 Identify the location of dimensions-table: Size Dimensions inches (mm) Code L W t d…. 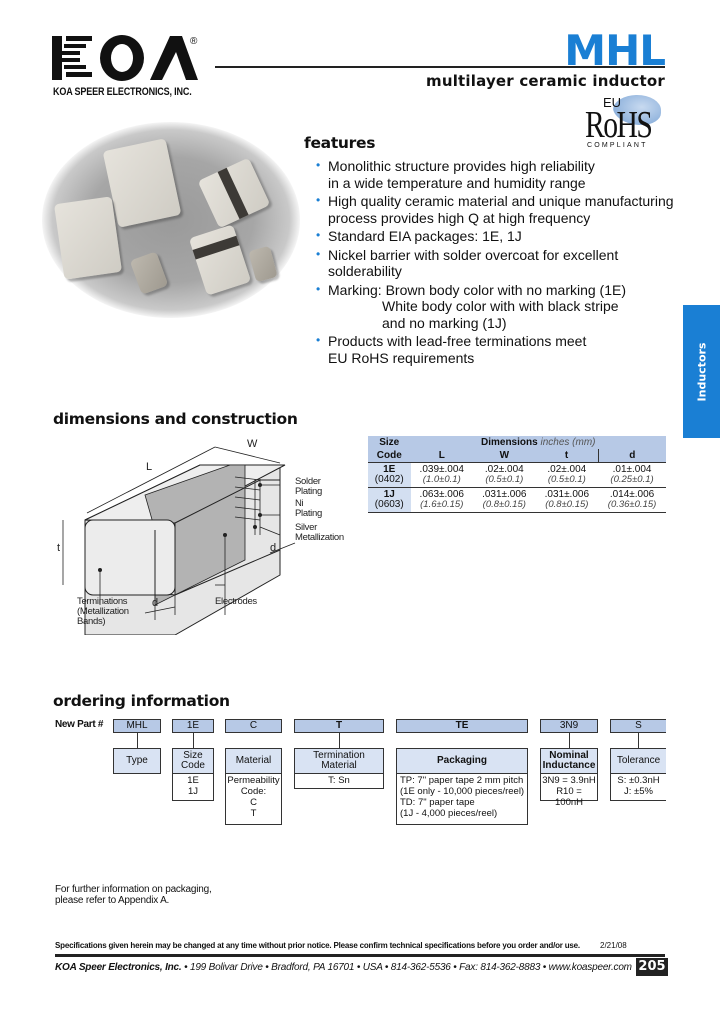
(517, 474).